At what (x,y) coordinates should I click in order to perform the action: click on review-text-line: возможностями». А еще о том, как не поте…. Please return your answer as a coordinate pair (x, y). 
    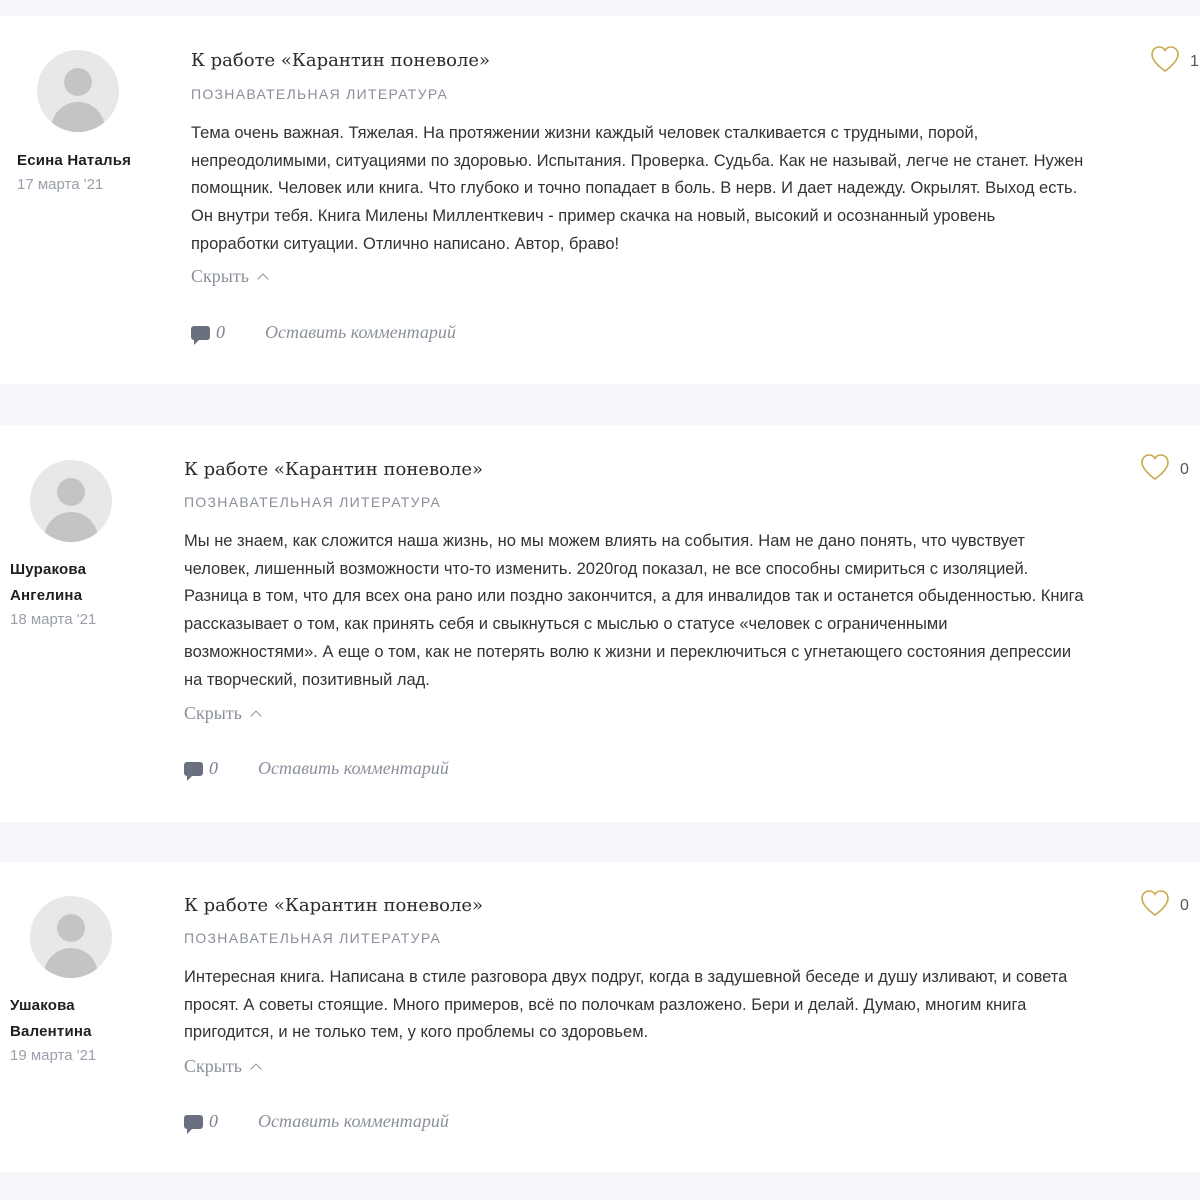
    Looking at the image, I should click on (628, 651).